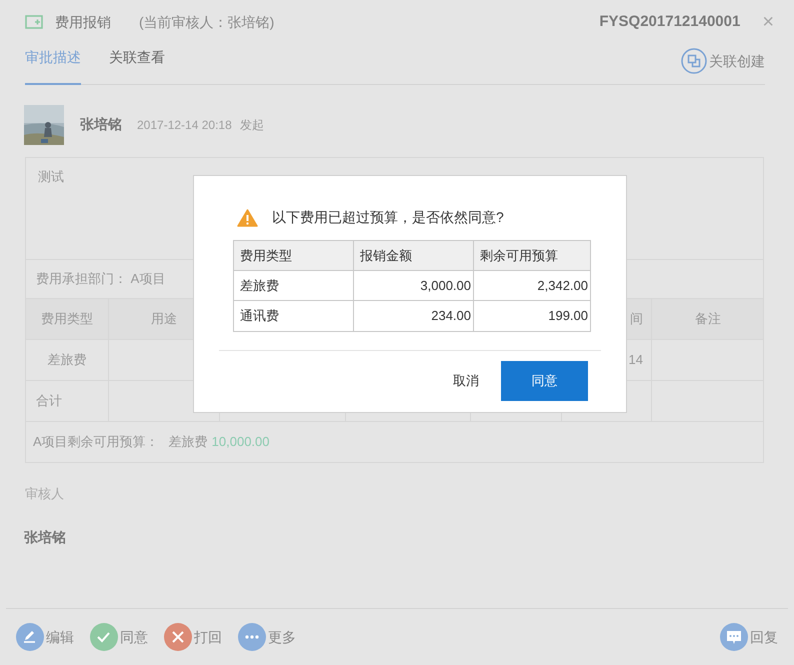 The width and height of the screenshot is (794, 665). I want to click on reply-button: 回复, so click(749, 637).